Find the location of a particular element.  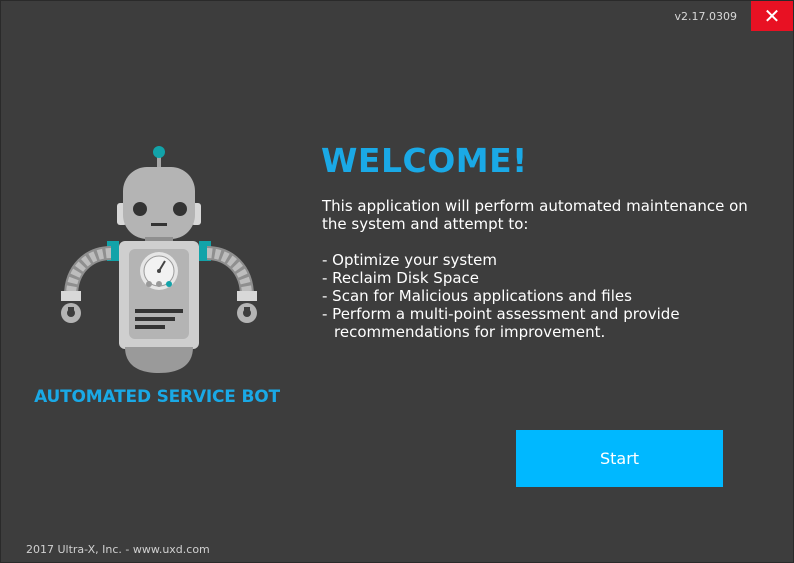

list-item: - Optimize your system is located at coordinates (409, 260).